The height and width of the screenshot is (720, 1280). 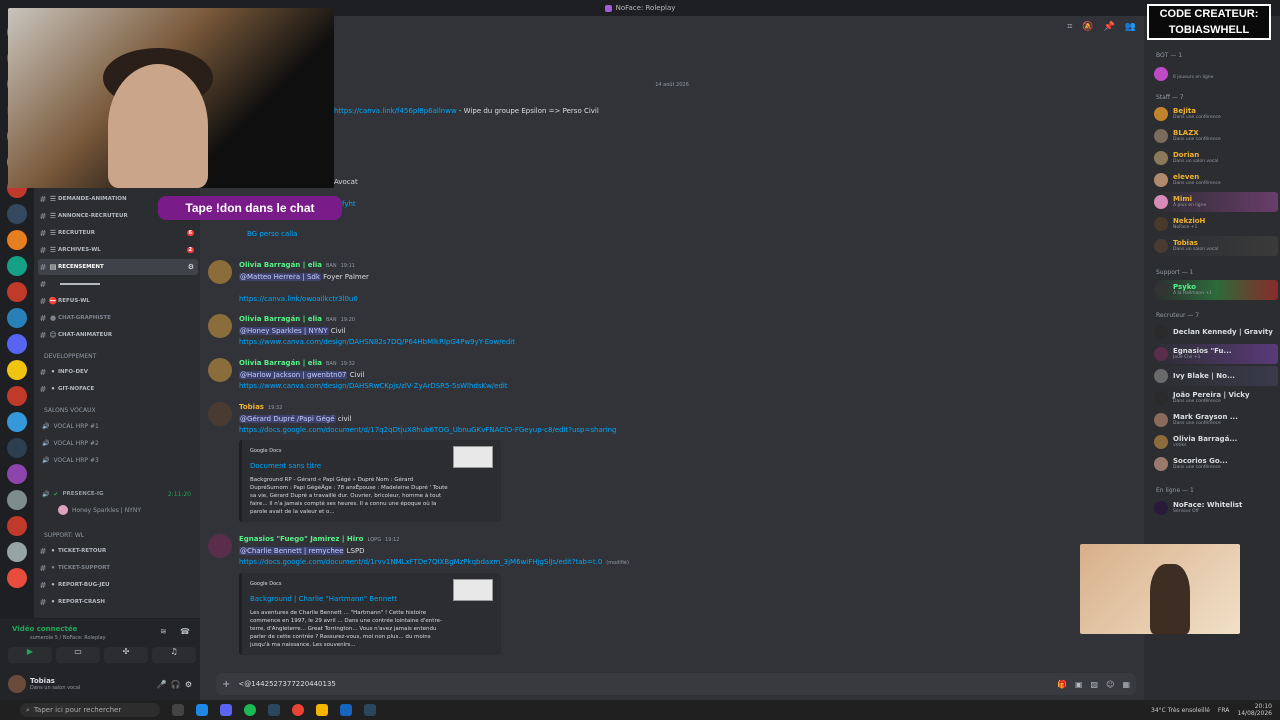 I want to click on message-link: https://canva.link/owoailkctr3l0u0, so click(x=298, y=299).